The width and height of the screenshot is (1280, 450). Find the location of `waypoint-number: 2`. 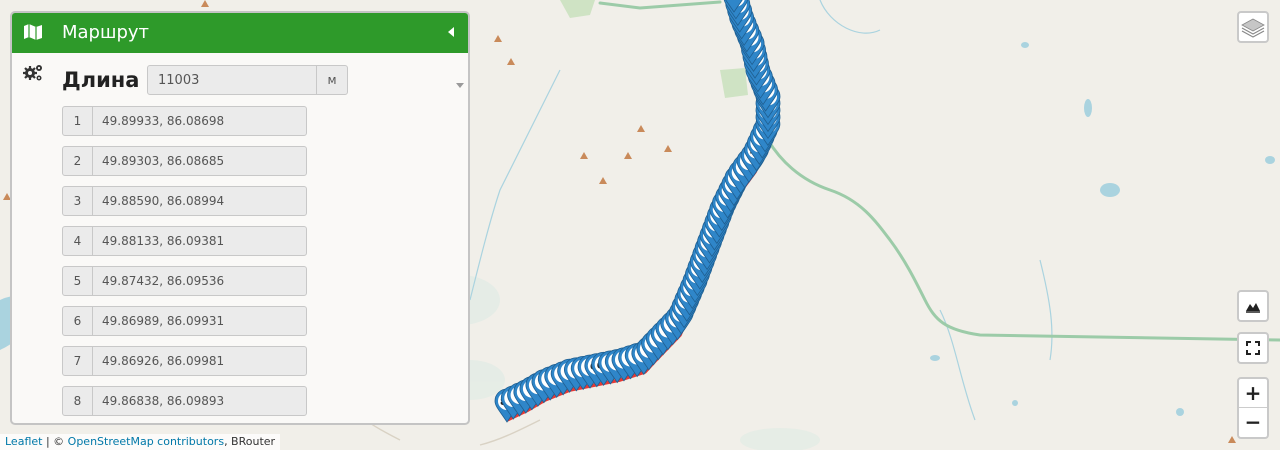

waypoint-number: 2 is located at coordinates (78, 161).